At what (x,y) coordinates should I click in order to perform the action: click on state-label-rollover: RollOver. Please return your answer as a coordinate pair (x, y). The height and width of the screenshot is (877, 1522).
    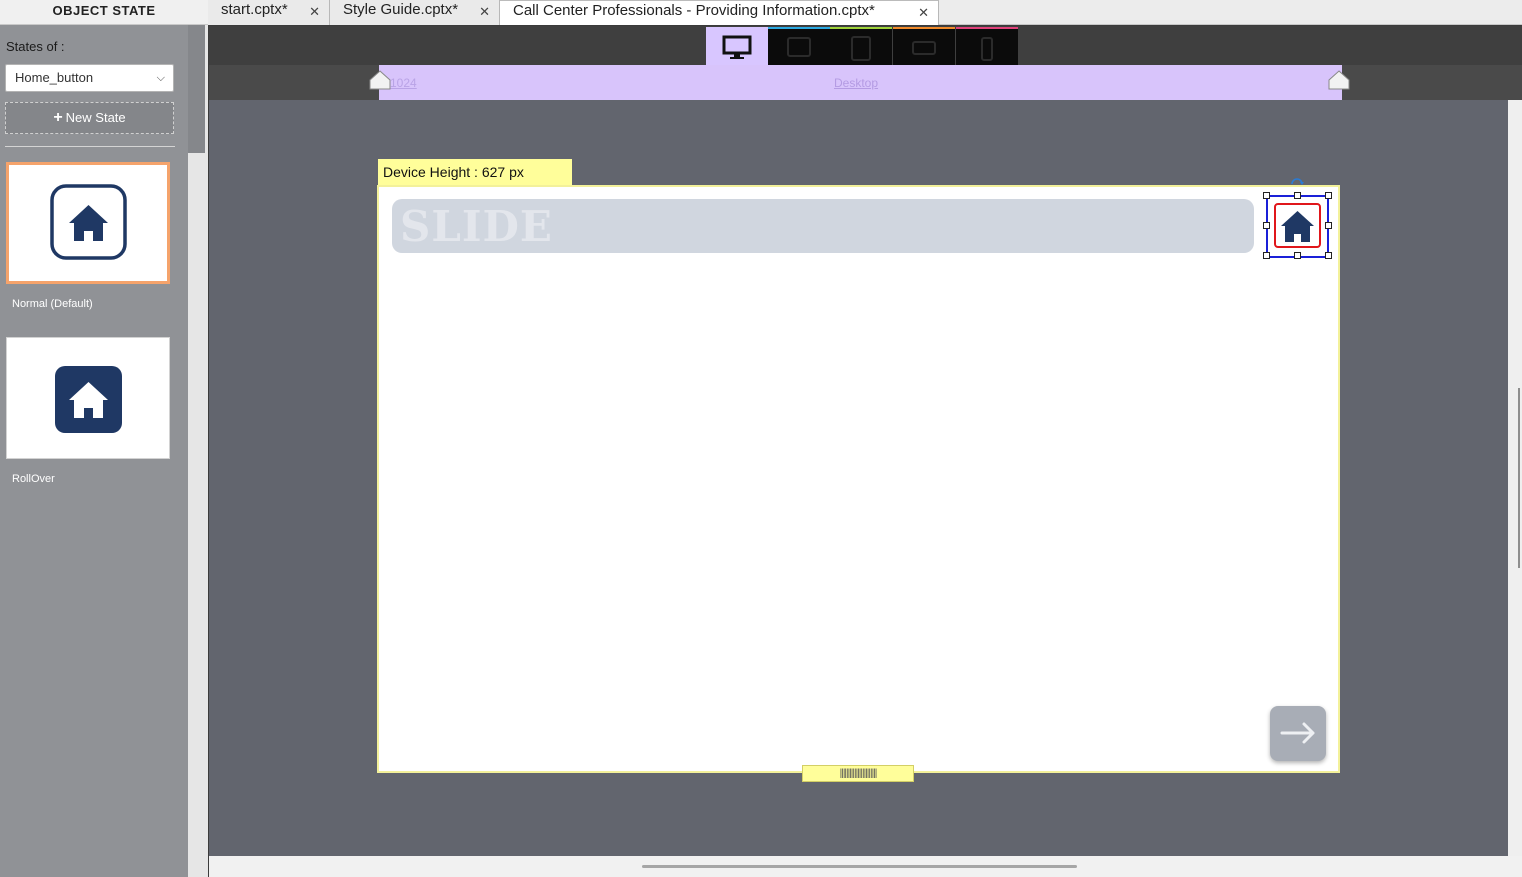
    Looking at the image, I should click on (33, 479).